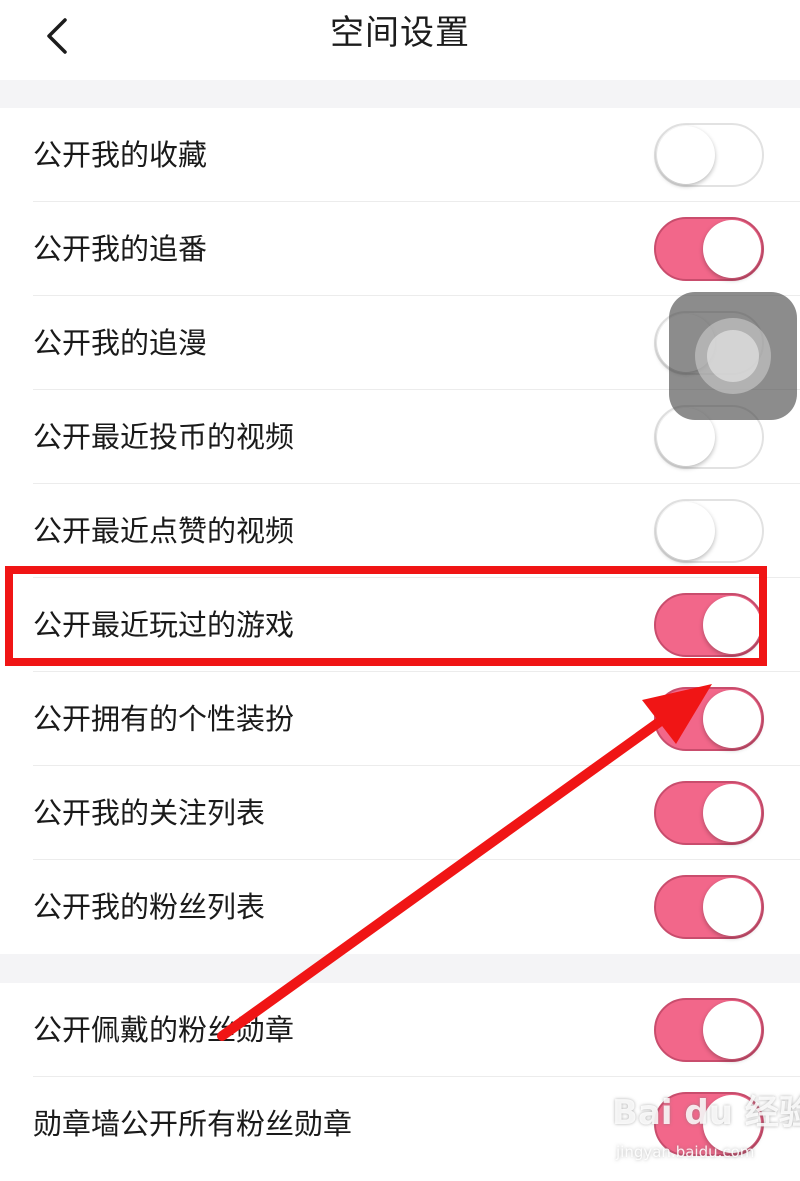 This screenshot has width=800, height=1181. I want to click on toggle-switch-bangumi, so click(709, 249).